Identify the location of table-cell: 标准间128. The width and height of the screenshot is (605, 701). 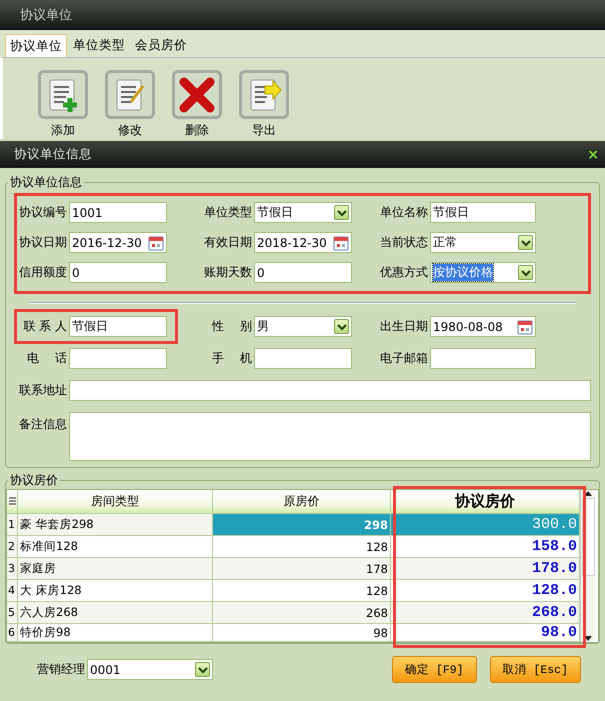
(115, 546).